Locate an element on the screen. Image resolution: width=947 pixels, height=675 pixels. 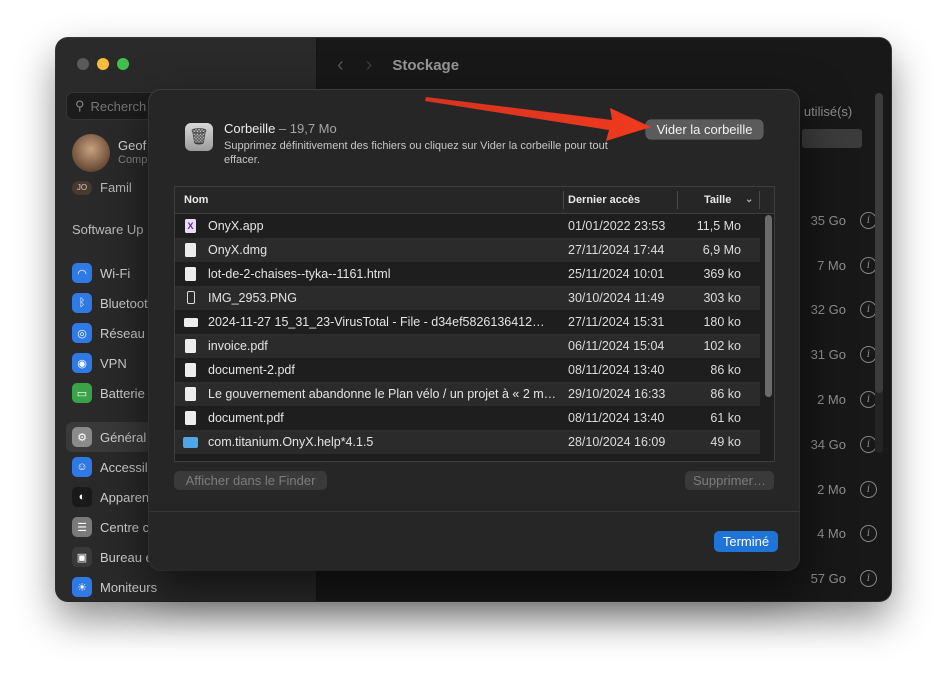
annotation-arrow is located at coordinates (538, 119).